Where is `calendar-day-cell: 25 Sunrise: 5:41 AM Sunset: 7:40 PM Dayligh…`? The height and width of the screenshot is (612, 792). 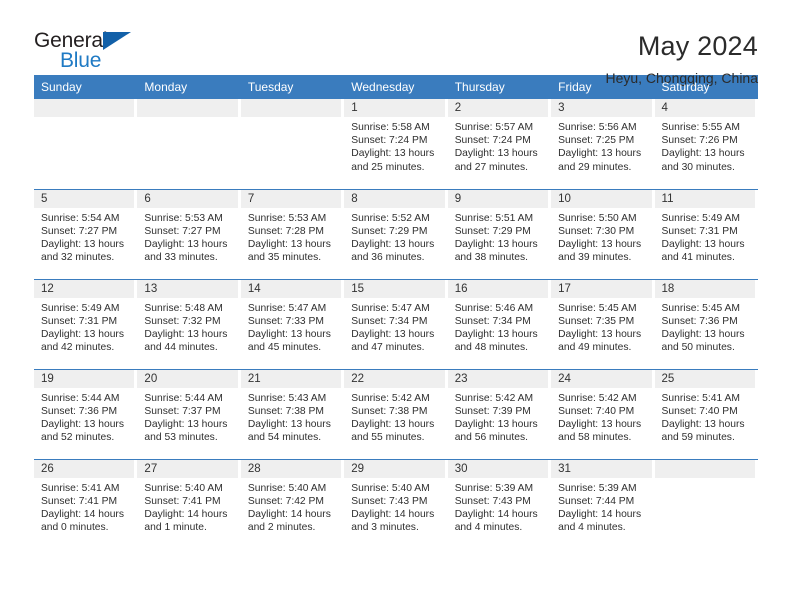 calendar-day-cell: 25 Sunrise: 5:41 AM Sunset: 7:40 PM Dayligh… is located at coordinates (706, 414).